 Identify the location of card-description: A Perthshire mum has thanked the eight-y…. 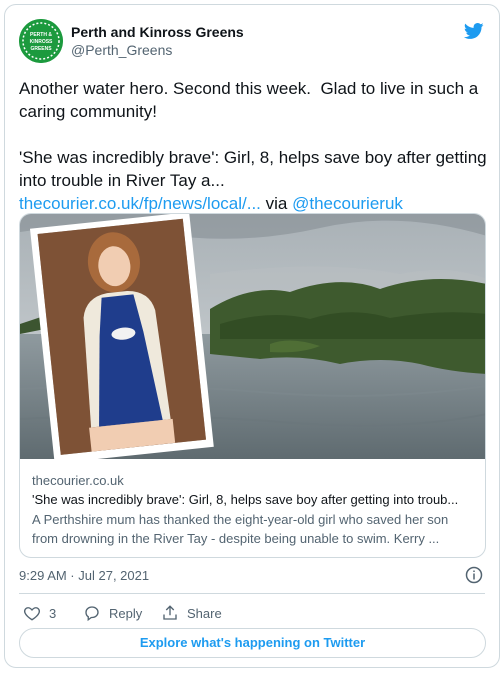
(240, 529).